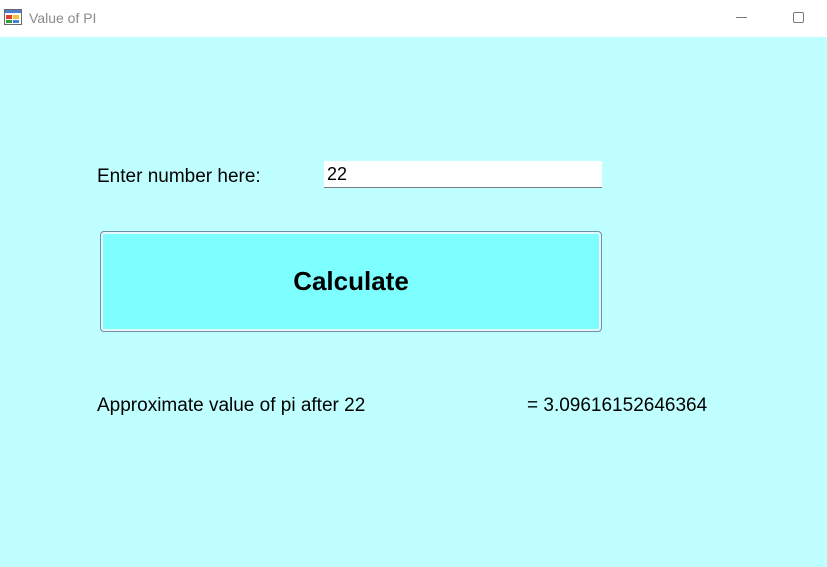 This screenshot has width=827, height=567. What do you see at coordinates (13, 17) in the screenshot?
I see `app-icon` at bounding box center [13, 17].